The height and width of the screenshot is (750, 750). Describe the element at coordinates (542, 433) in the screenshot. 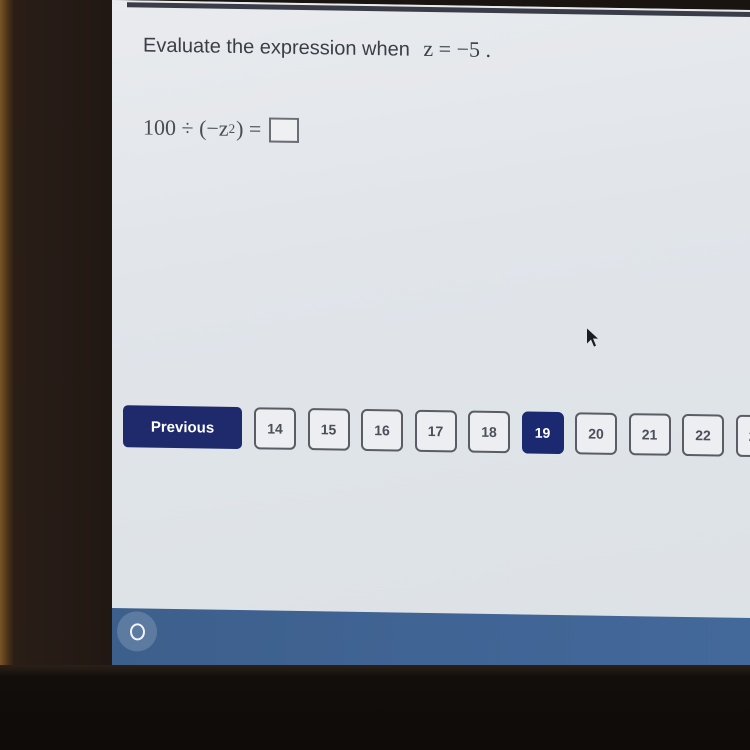

I see `page-button-19-current: 19` at that location.